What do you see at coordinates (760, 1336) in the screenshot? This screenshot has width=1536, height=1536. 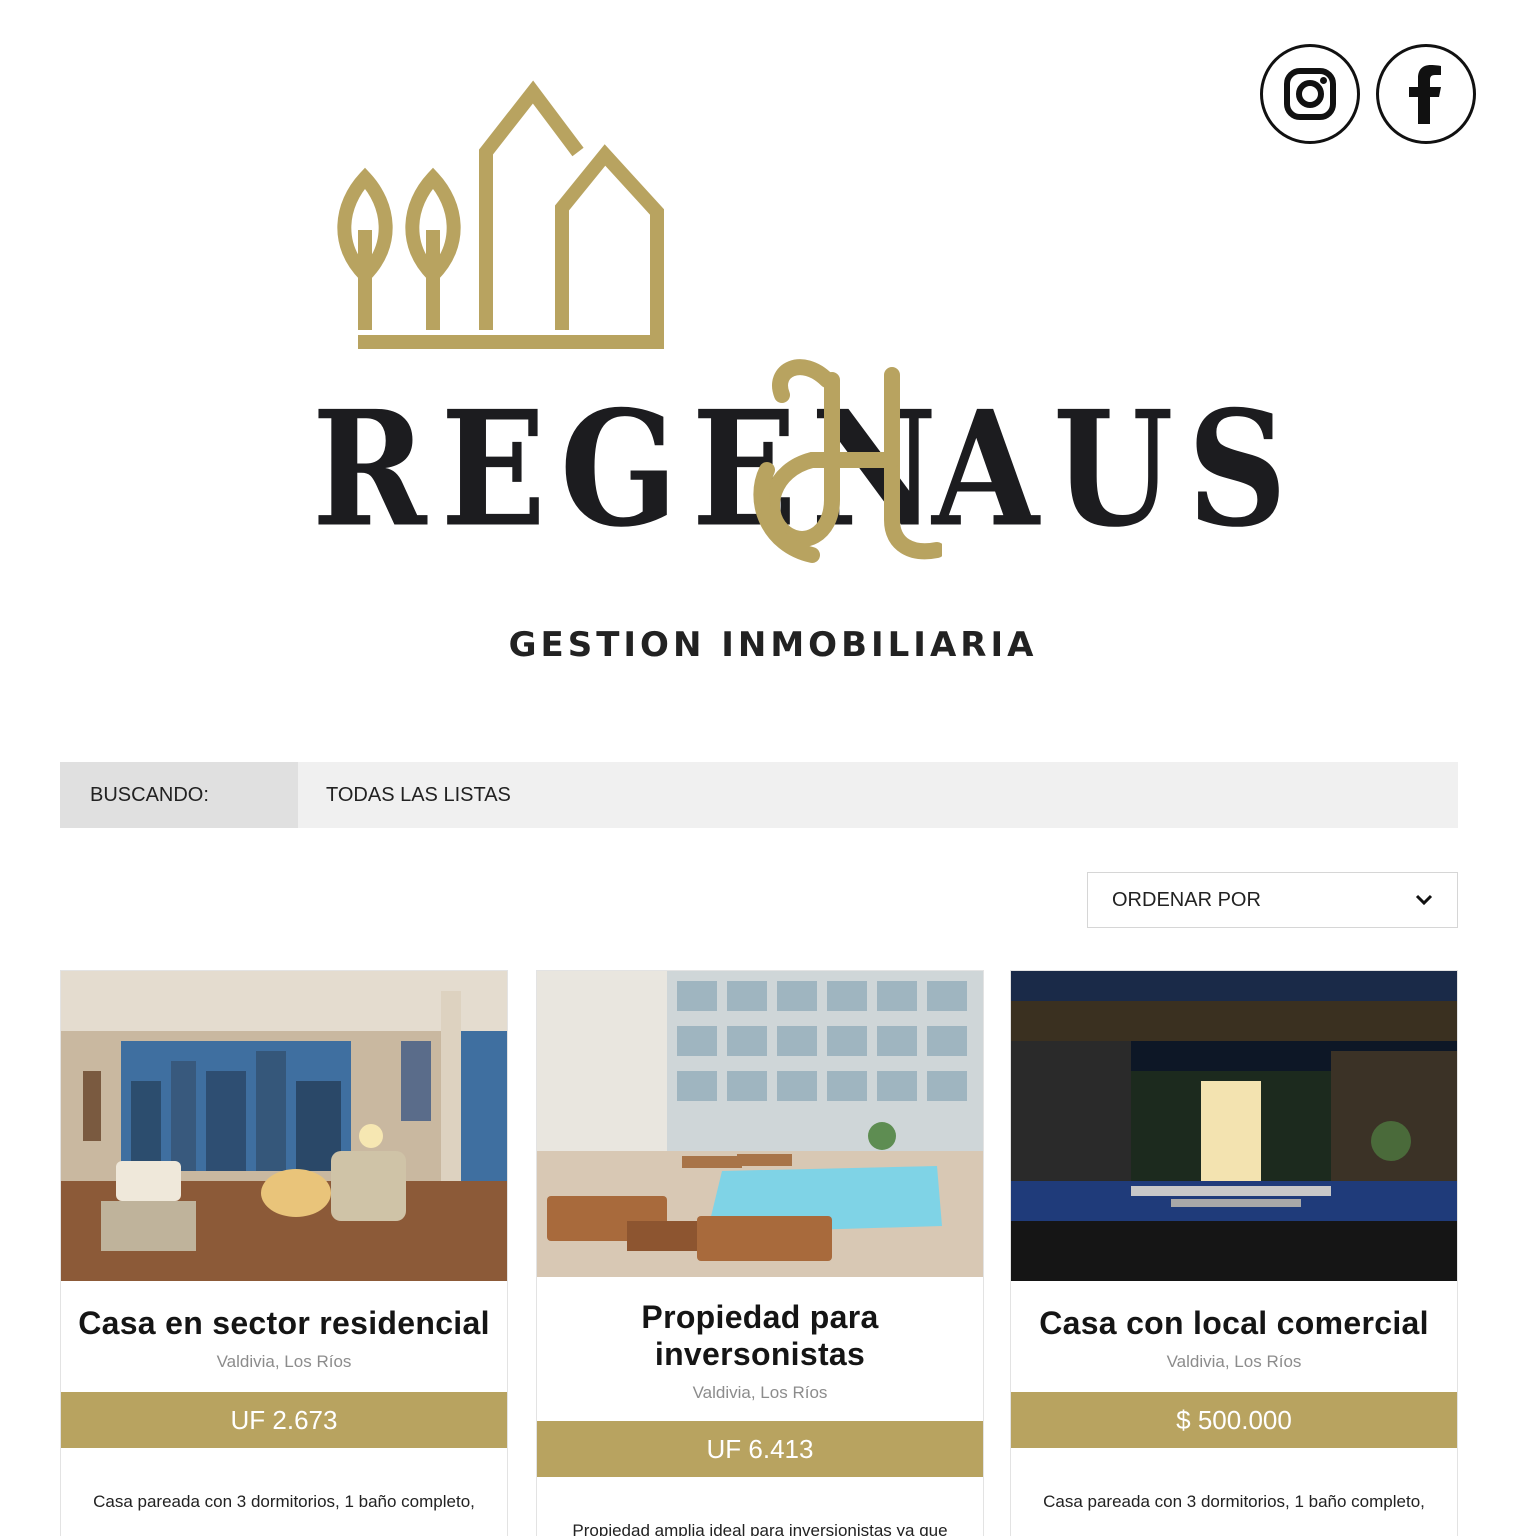 I see `listing-title: Propiedad para inversonistas` at bounding box center [760, 1336].